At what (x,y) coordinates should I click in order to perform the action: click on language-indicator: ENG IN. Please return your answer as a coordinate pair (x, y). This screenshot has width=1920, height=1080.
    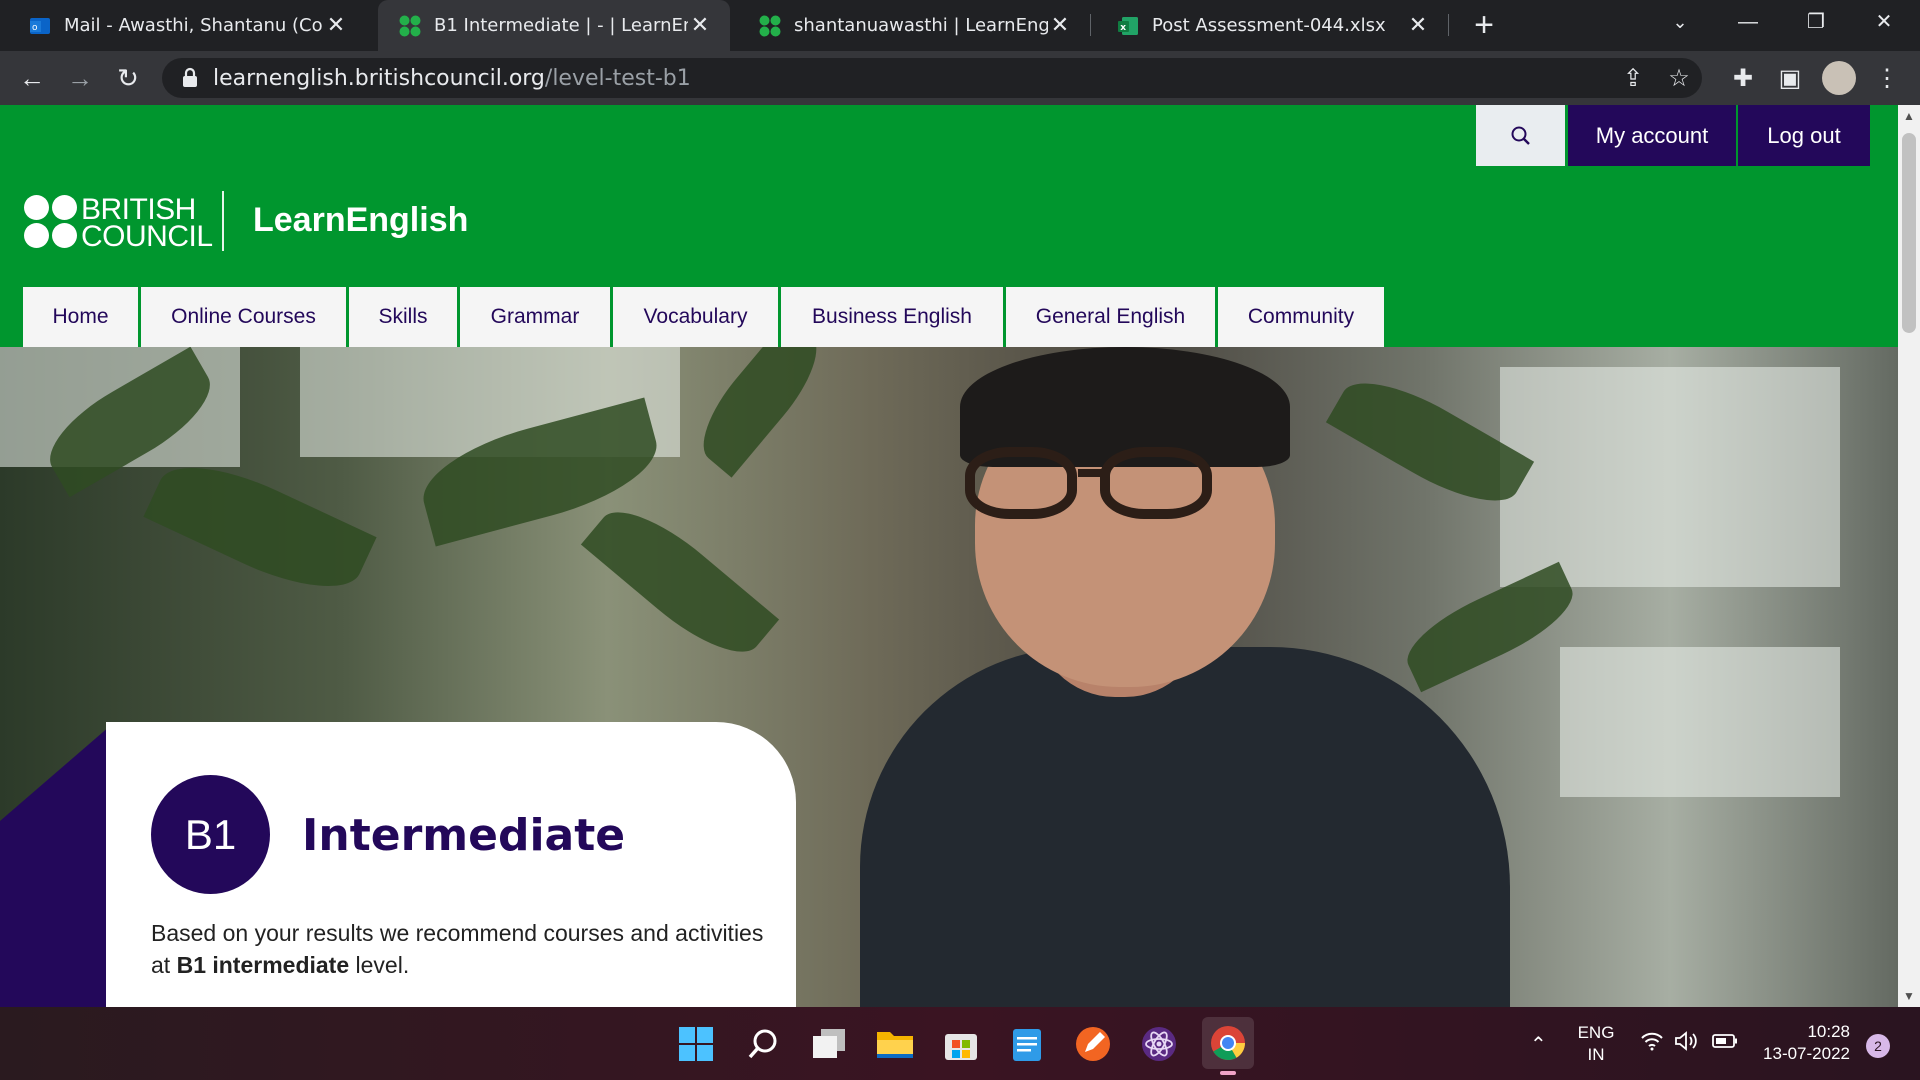
    Looking at the image, I should click on (1596, 1044).